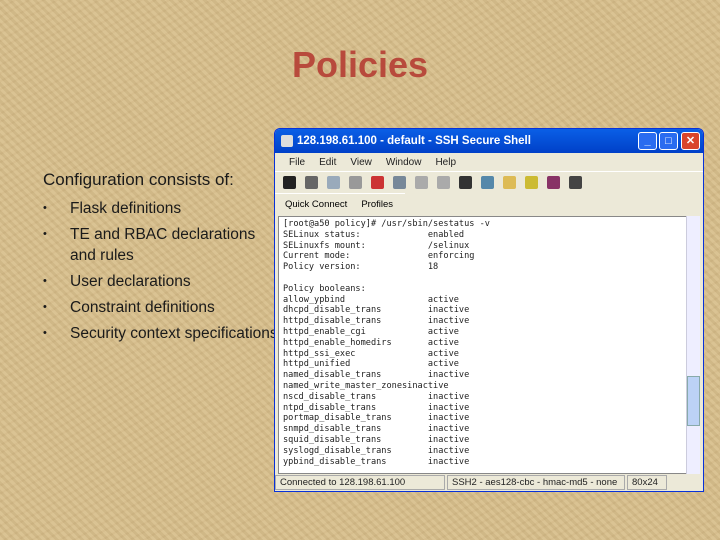 The width and height of the screenshot is (720, 540). I want to click on bullet-text: TE and RBAC declarations and rules, so click(163, 245).